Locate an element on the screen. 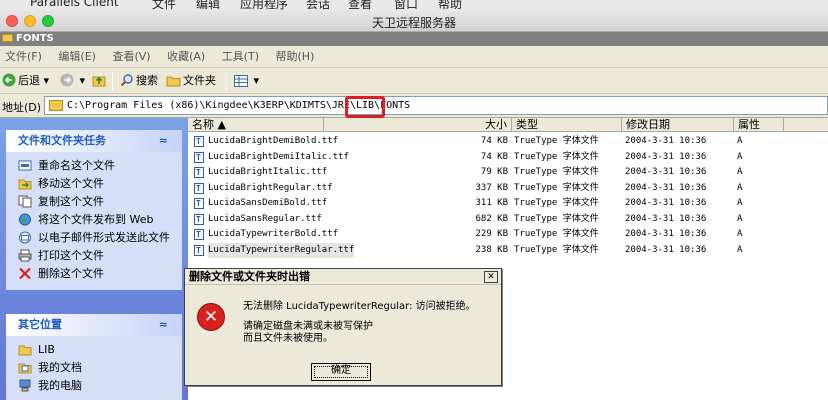  mac-menu-window: 窗口 is located at coordinates (406, 5).